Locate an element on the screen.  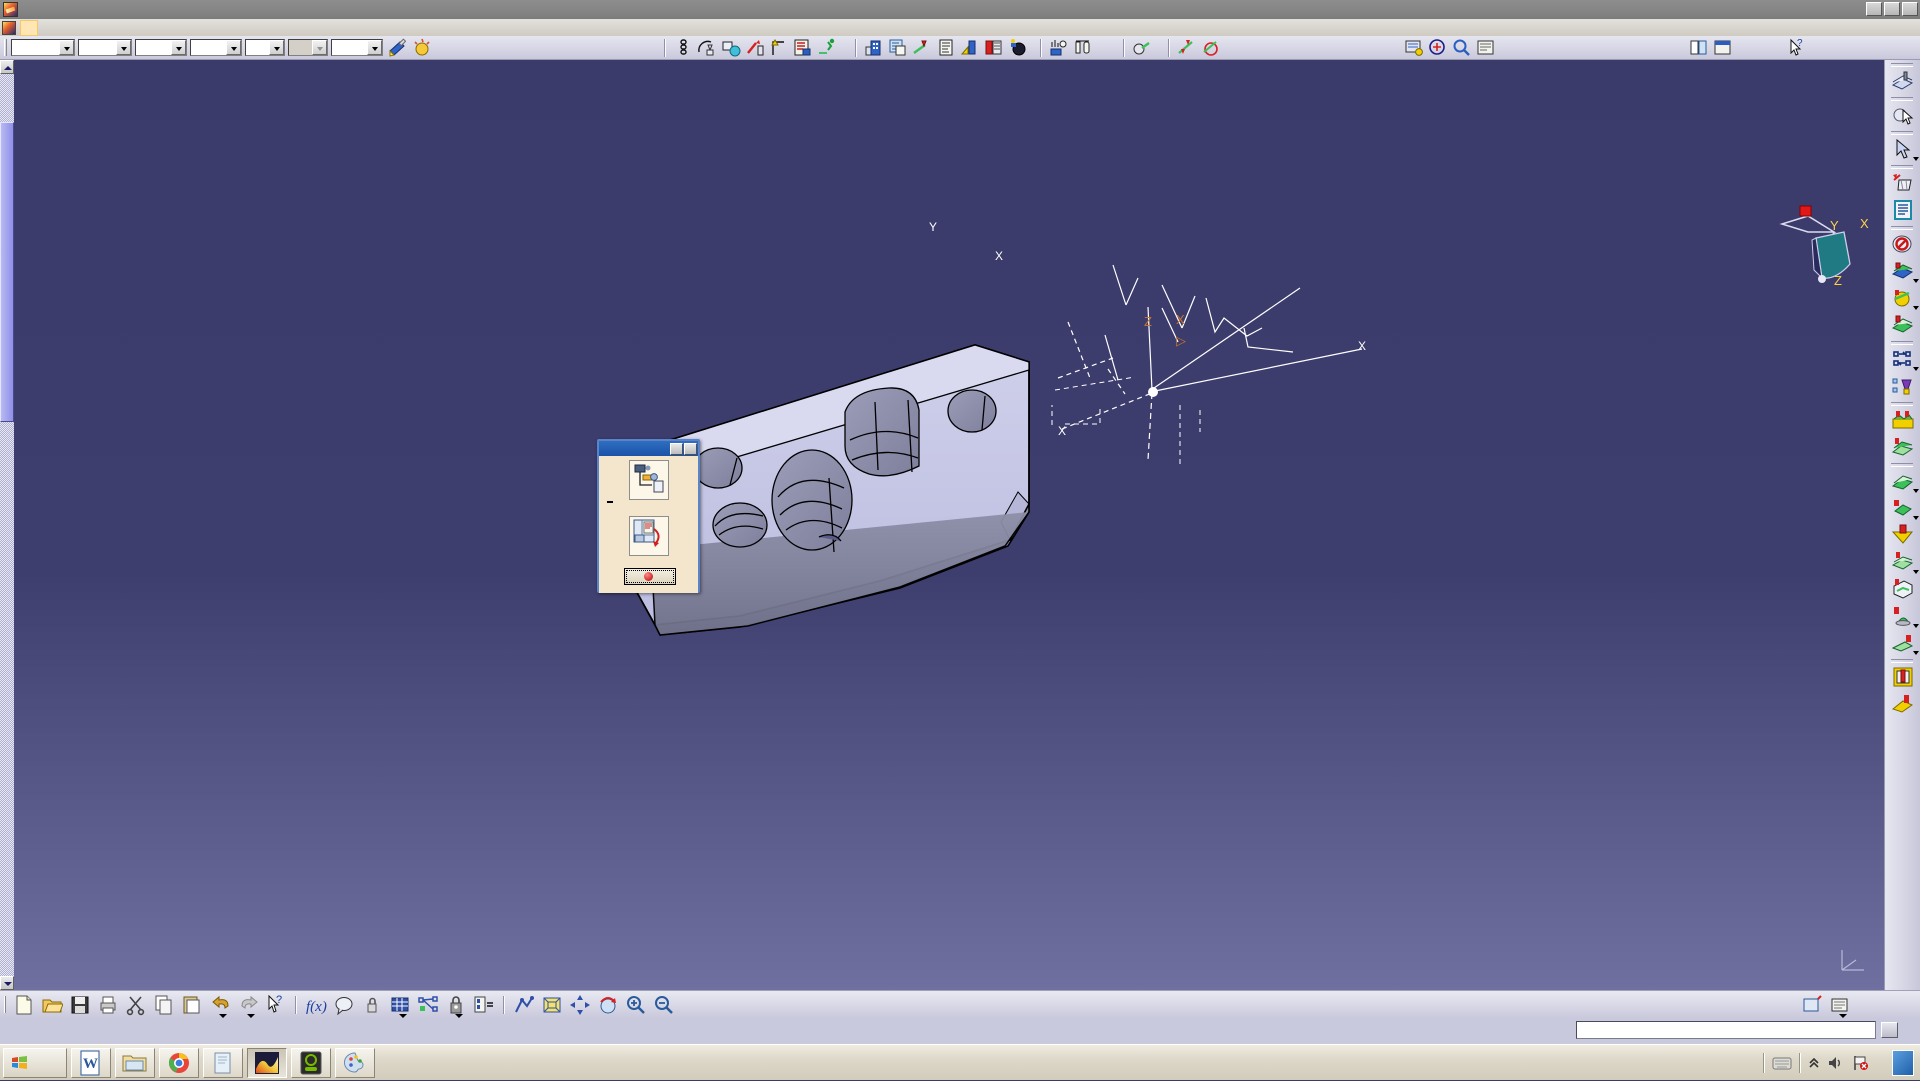
undo-history-icon is located at coordinates (1699, 48).